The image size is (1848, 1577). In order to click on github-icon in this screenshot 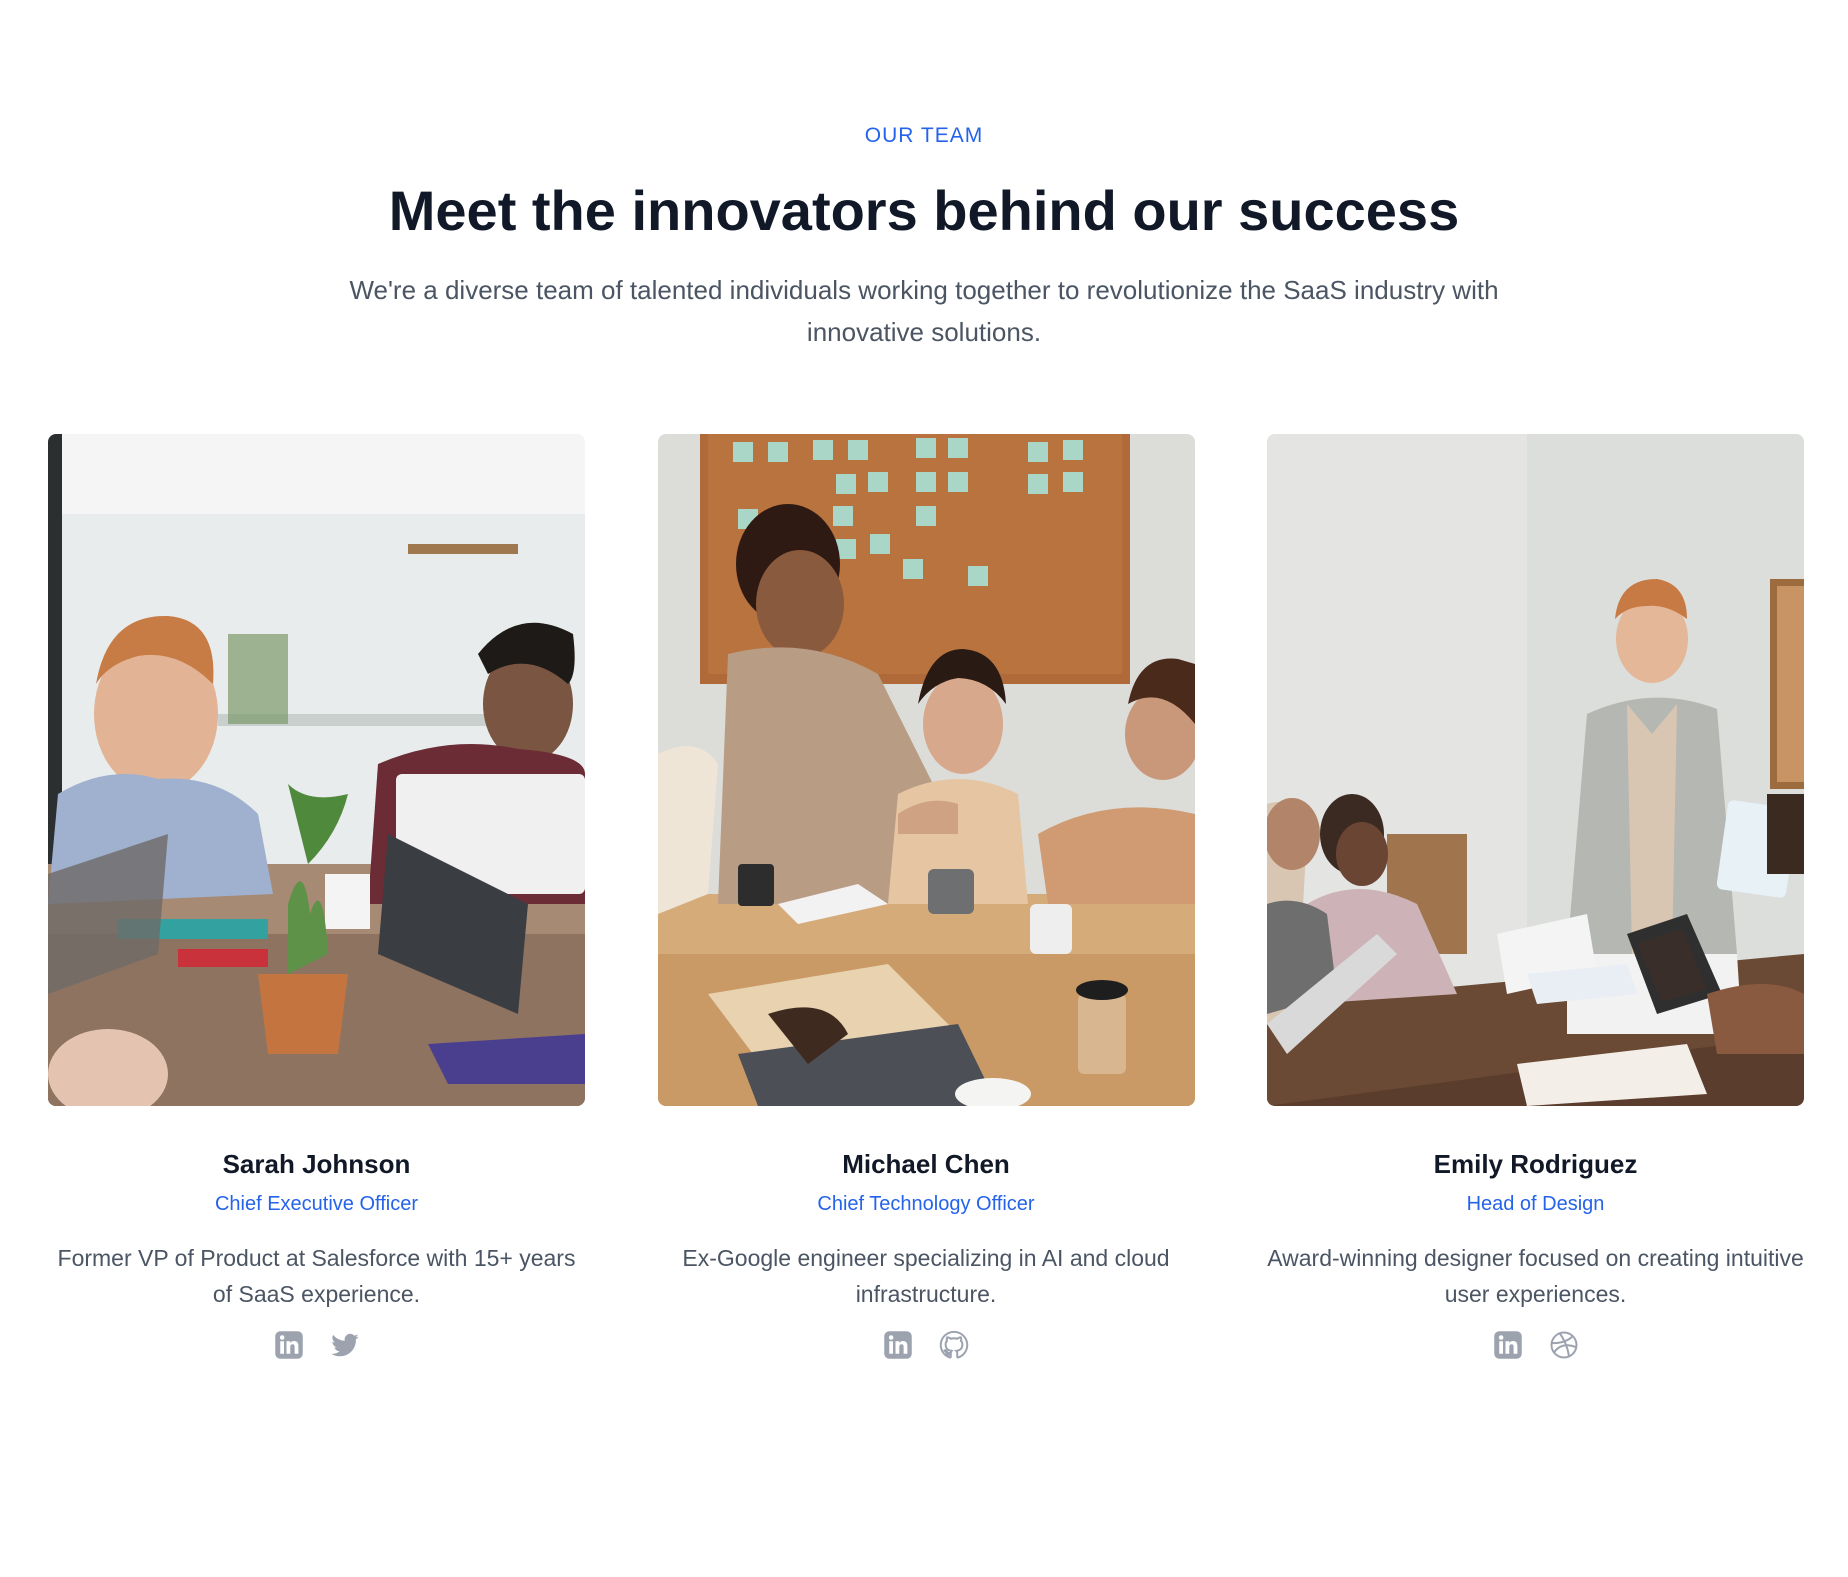, I will do `click(954, 1345)`.